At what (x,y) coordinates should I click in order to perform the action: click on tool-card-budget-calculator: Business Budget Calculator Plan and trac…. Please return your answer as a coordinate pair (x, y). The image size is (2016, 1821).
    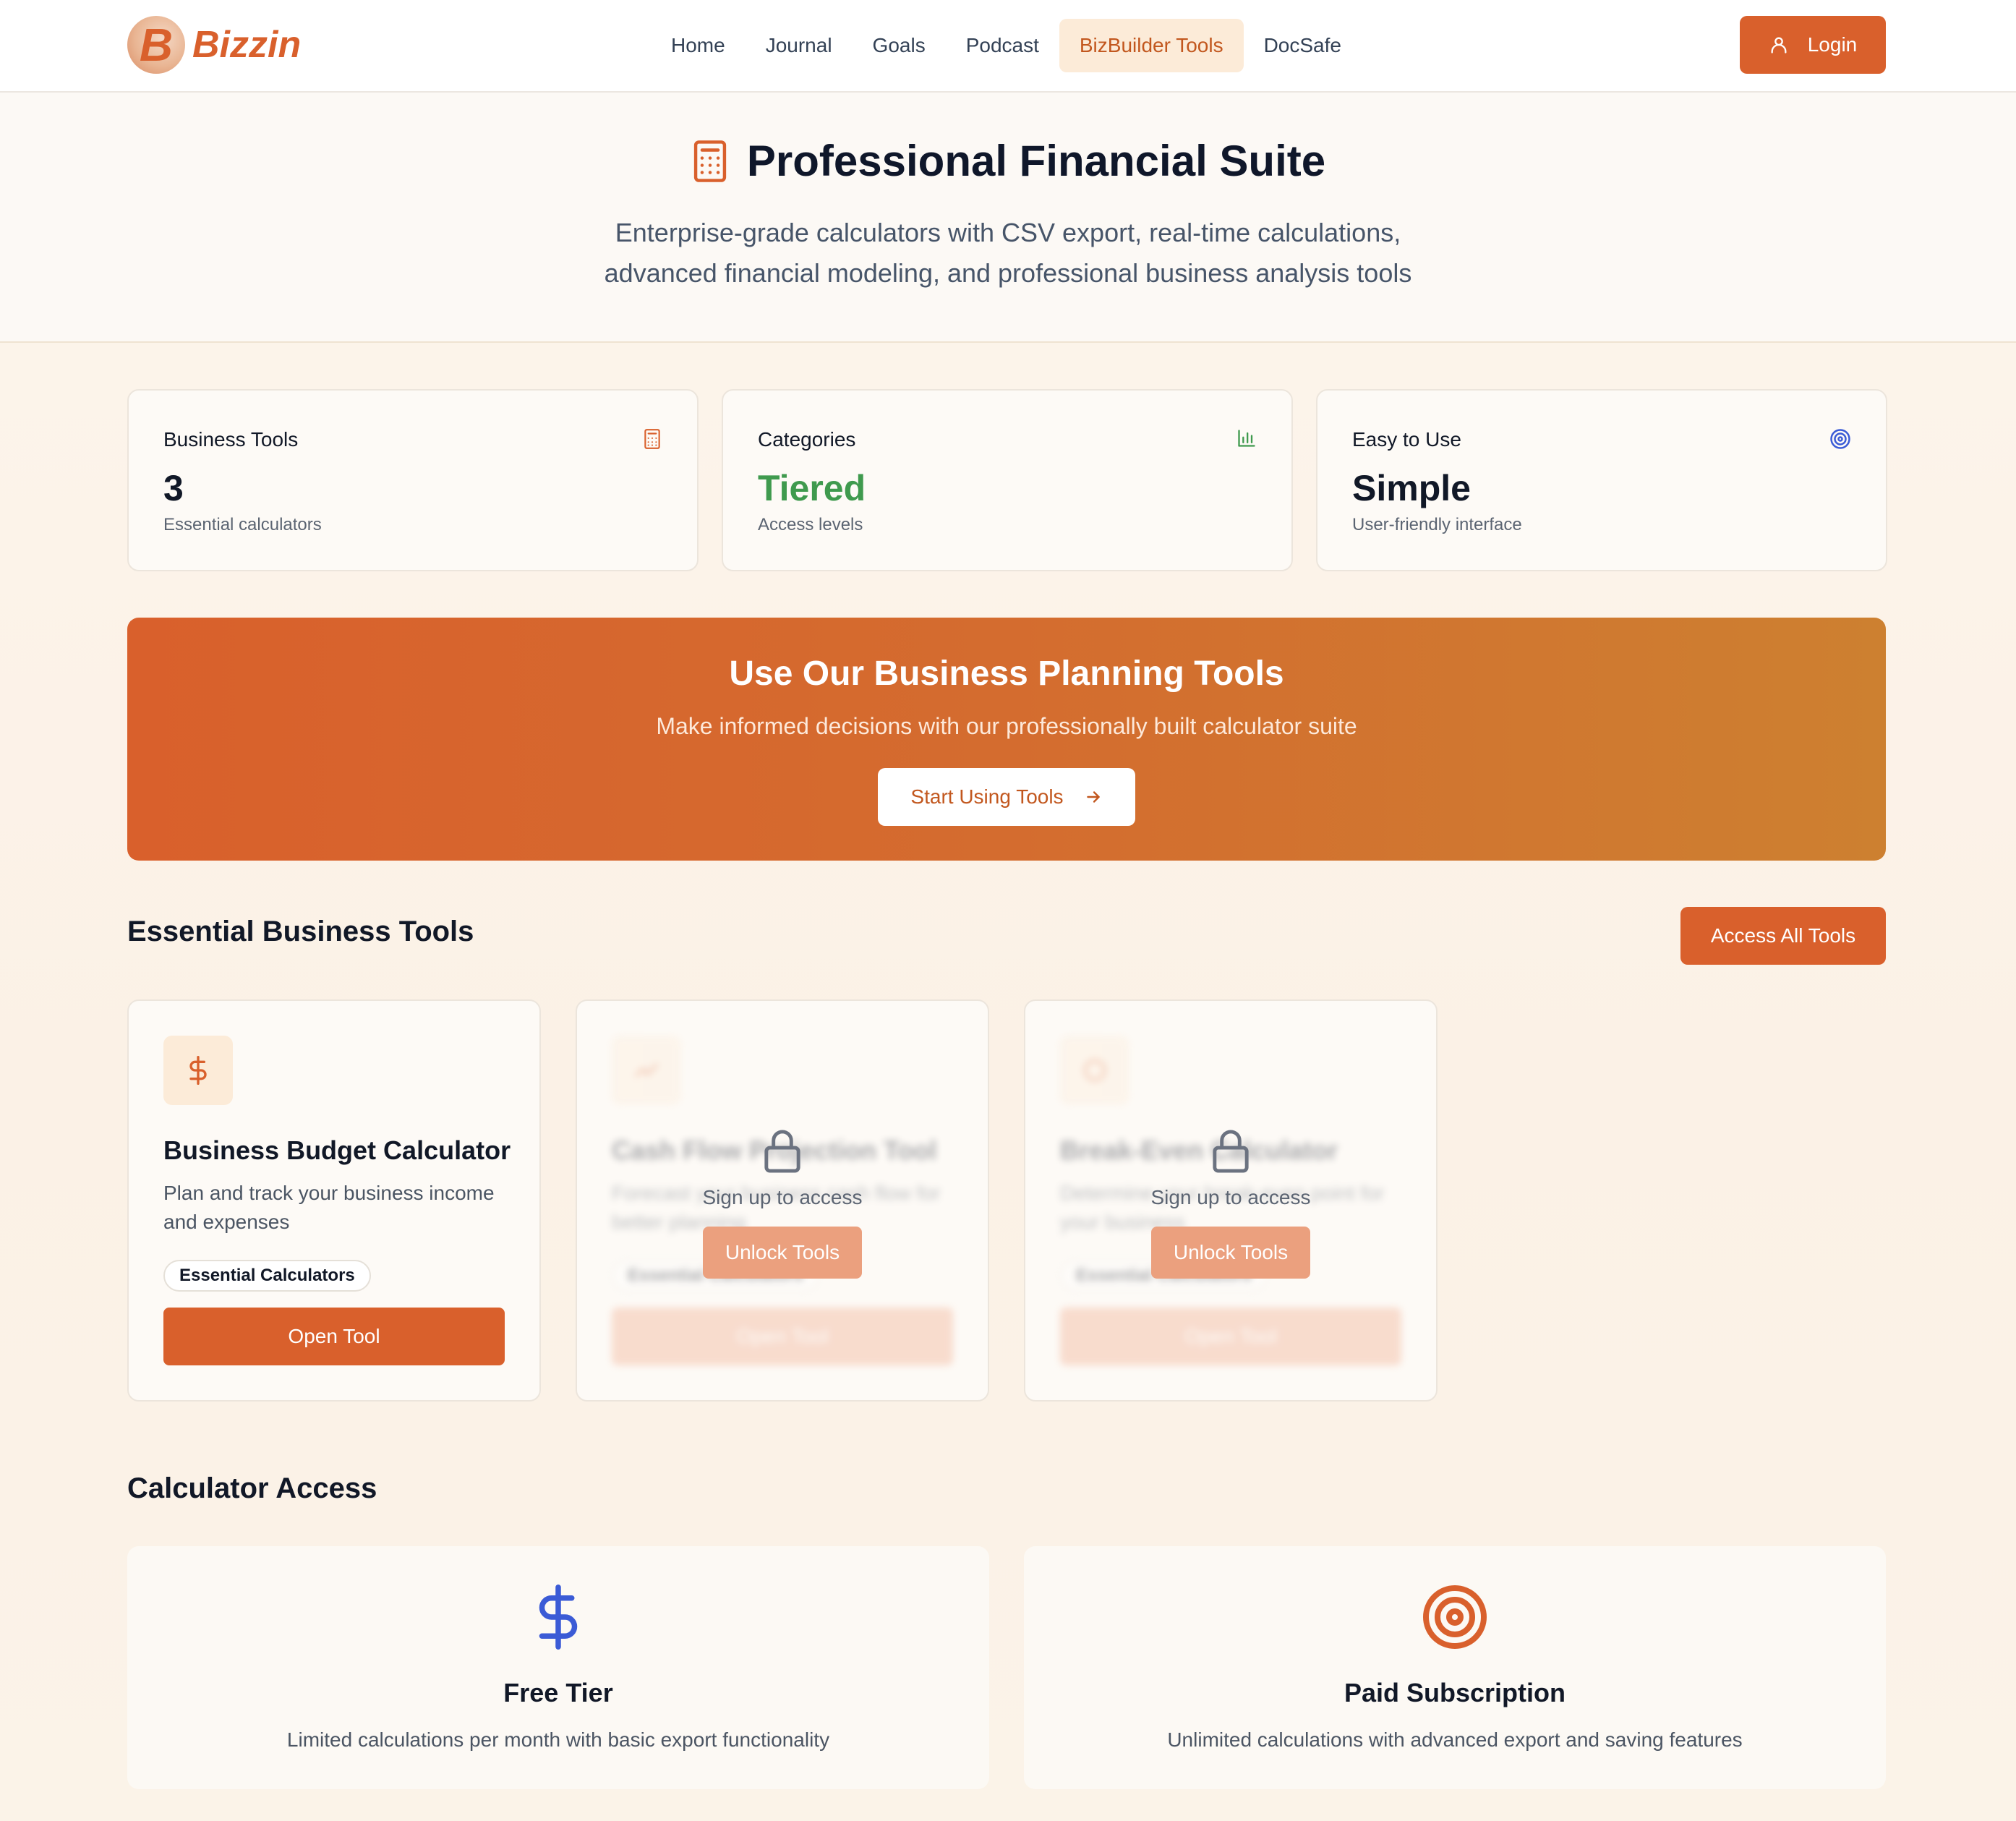
    Looking at the image, I should click on (334, 1200).